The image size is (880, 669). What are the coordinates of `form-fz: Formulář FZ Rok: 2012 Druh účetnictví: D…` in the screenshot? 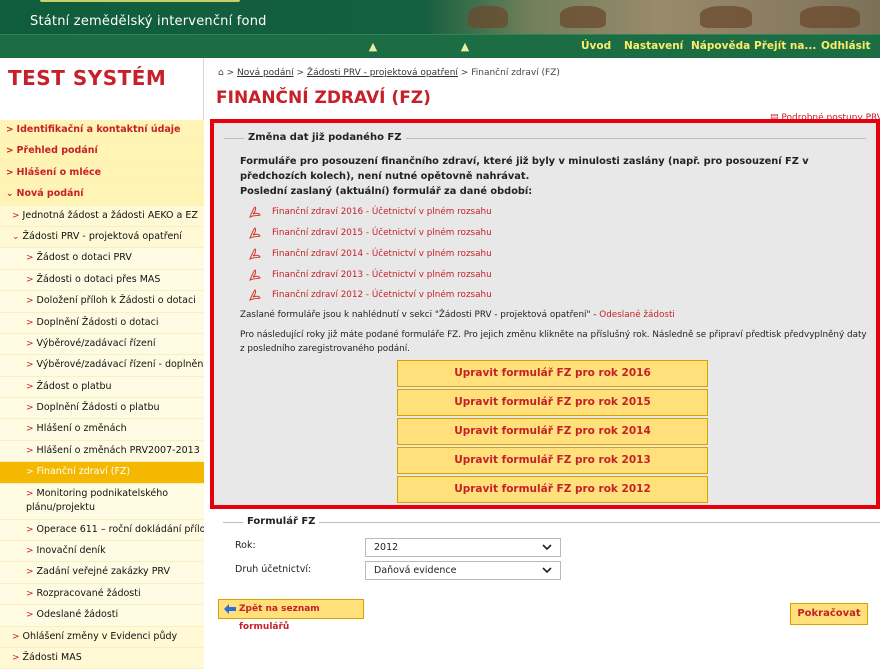 It's located at (546, 552).